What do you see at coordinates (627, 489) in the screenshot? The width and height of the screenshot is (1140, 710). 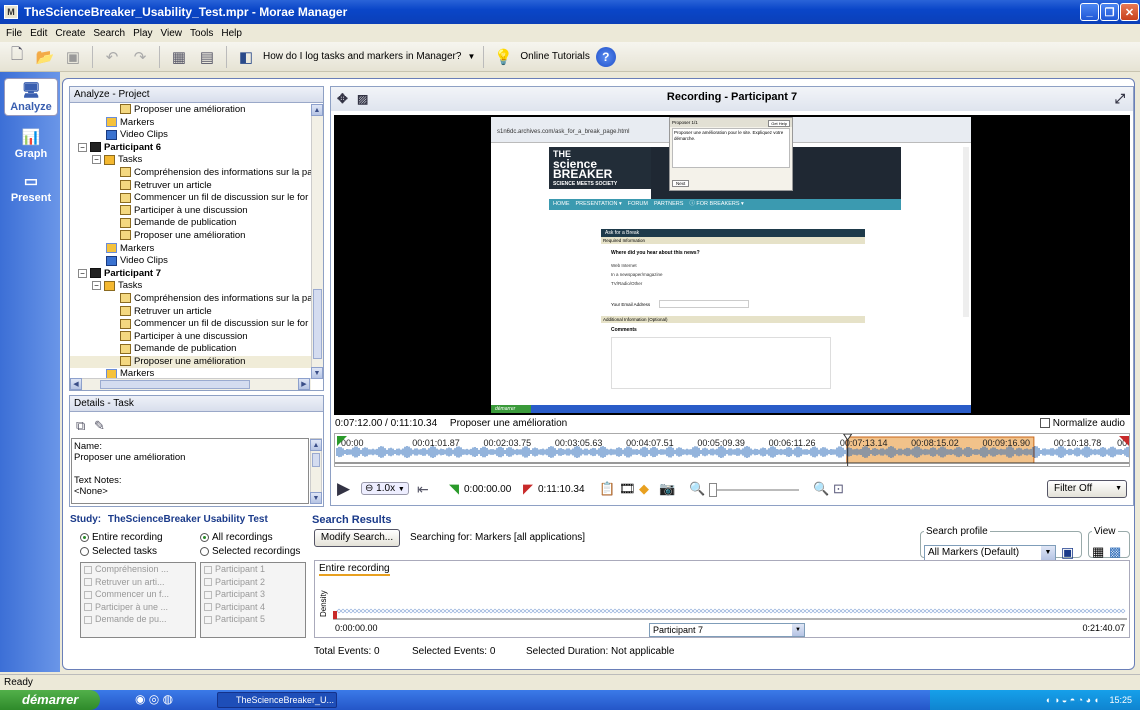 I see `film-icon: 🎞` at bounding box center [627, 489].